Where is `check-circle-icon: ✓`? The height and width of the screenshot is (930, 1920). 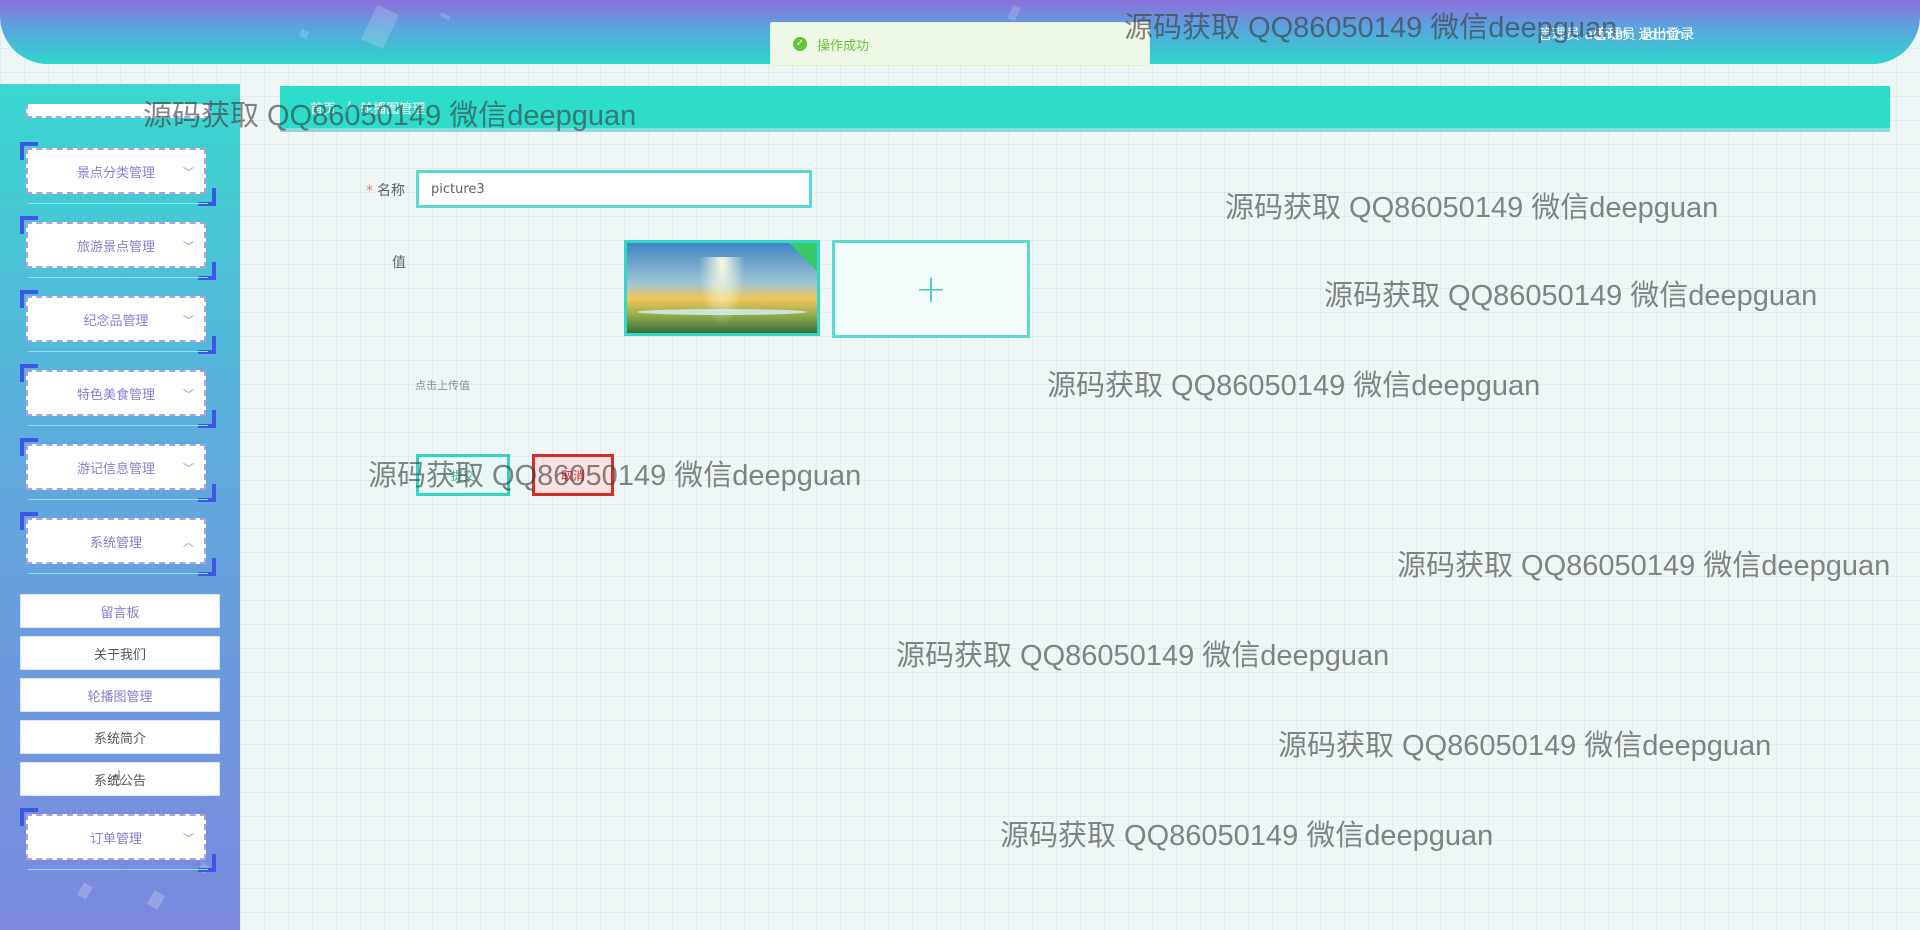 check-circle-icon: ✓ is located at coordinates (800, 44).